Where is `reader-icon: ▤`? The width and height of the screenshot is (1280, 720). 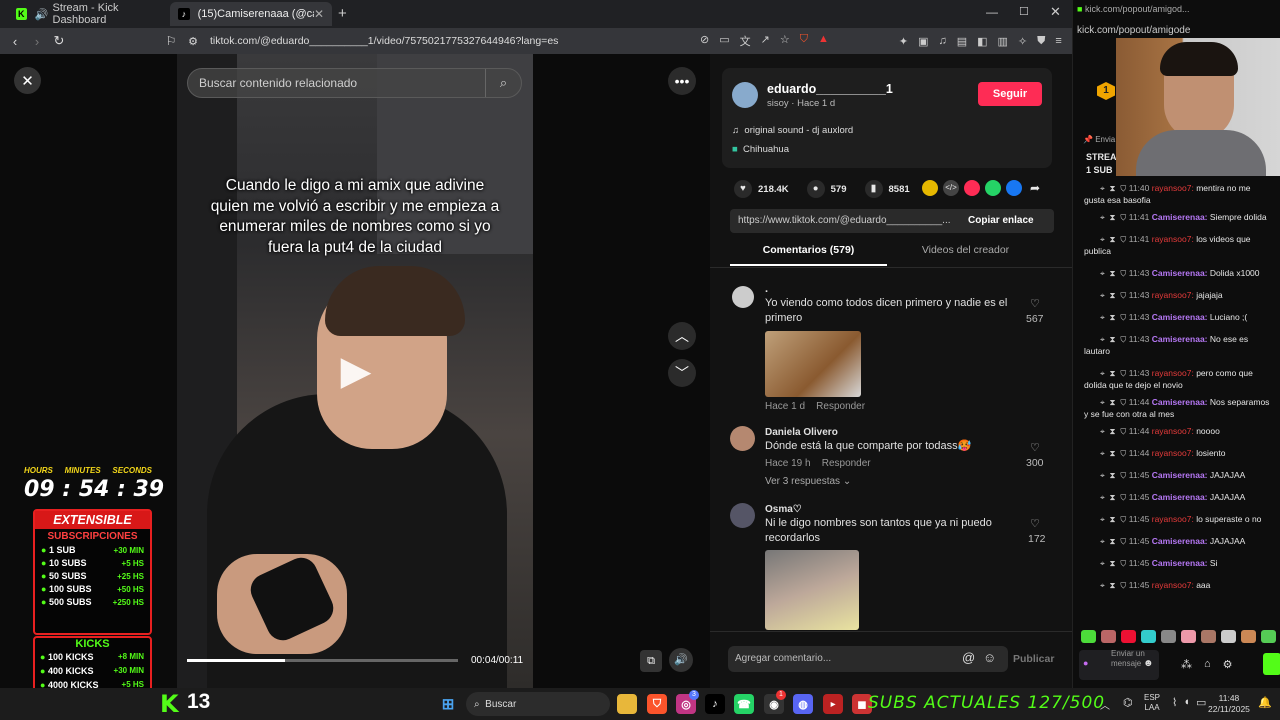
reader-icon: ▤ is located at coordinates (962, 41).